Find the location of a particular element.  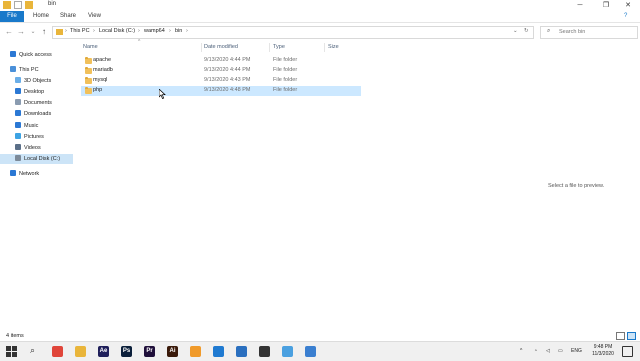

forward-button: → is located at coordinates (21, 32).